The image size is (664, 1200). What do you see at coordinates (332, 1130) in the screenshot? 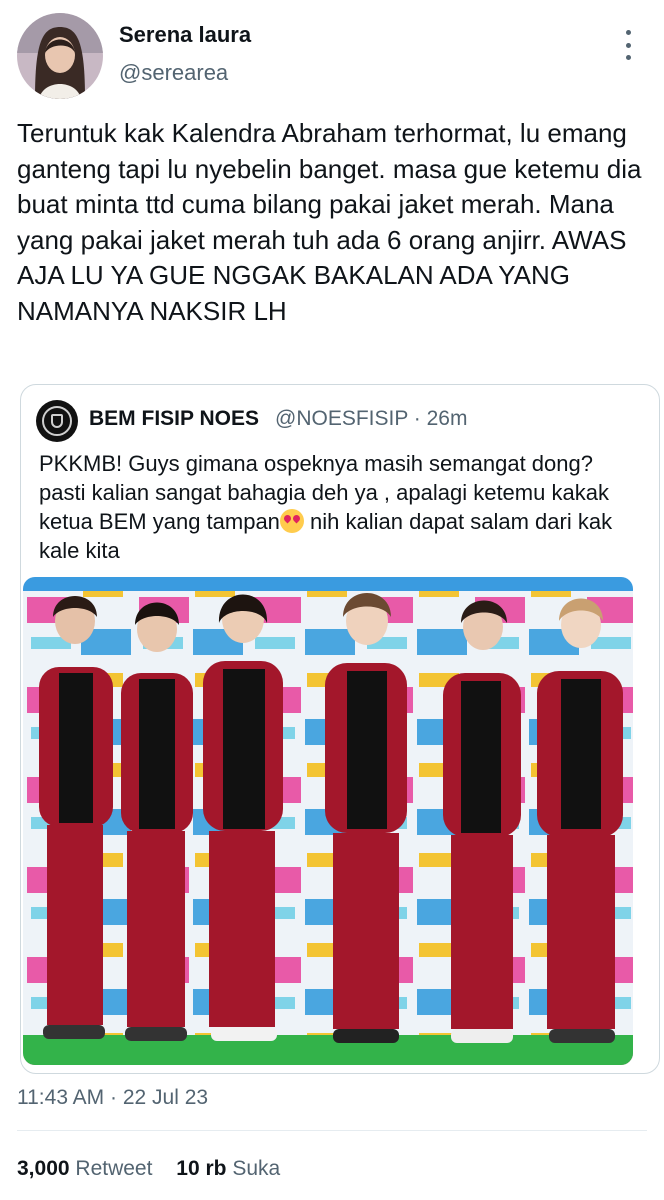
I see `divider` at bounding box center [332, 1130].